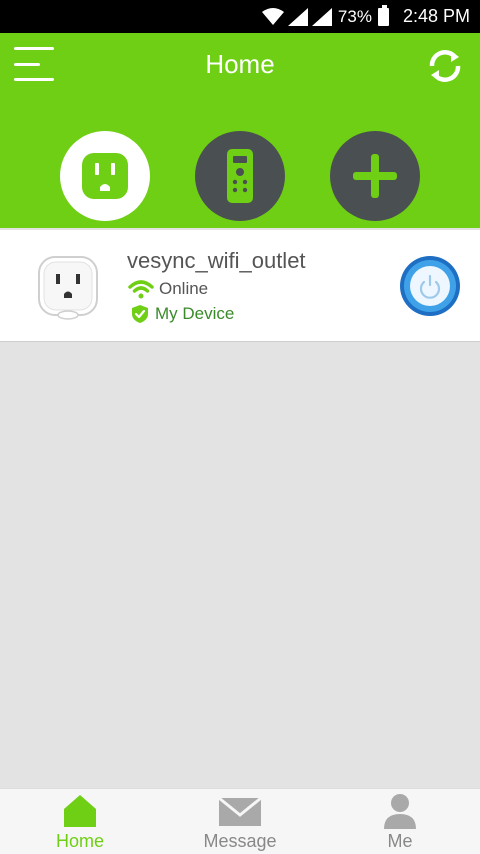 The image size is (480, 854). I want to click on bottom-tab-bar: Home Message Me, so click(240, 821).